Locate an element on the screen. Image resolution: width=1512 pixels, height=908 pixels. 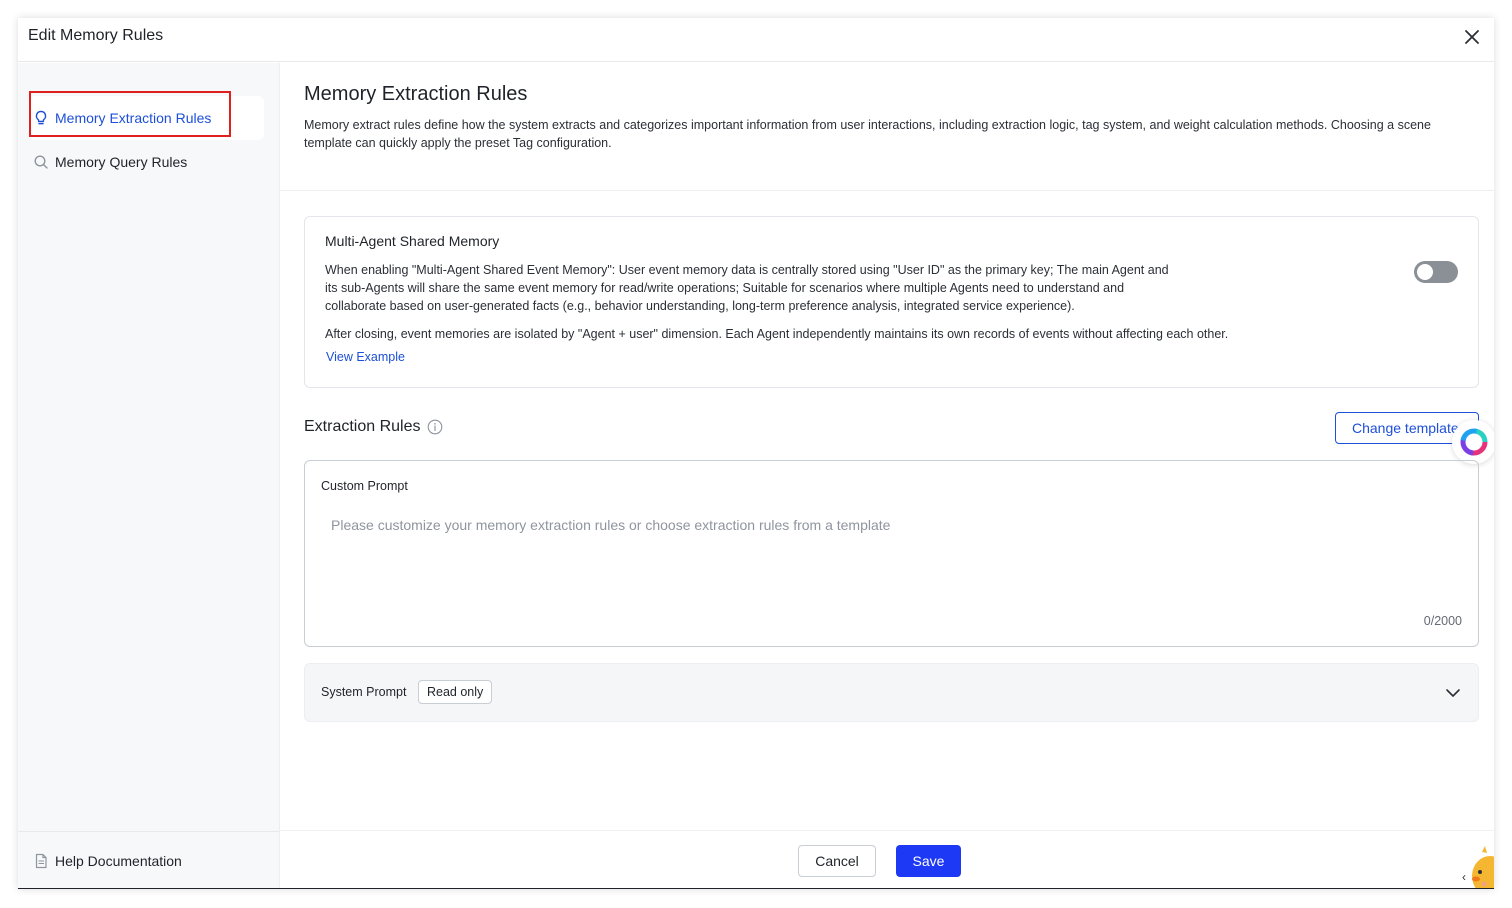
chevron-down-icon is located at coordinates (1453, 693).